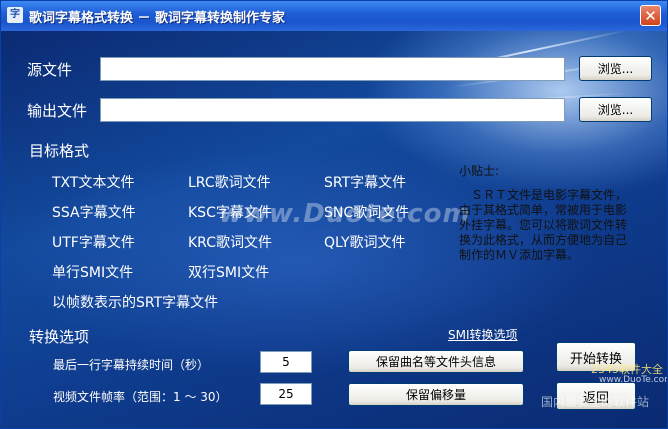 This screenshot has height=429, width=668. Describe the element at coordinates (483, 334) in the screenshot. I see `smi-options-link: SMI转换选项` at that location.